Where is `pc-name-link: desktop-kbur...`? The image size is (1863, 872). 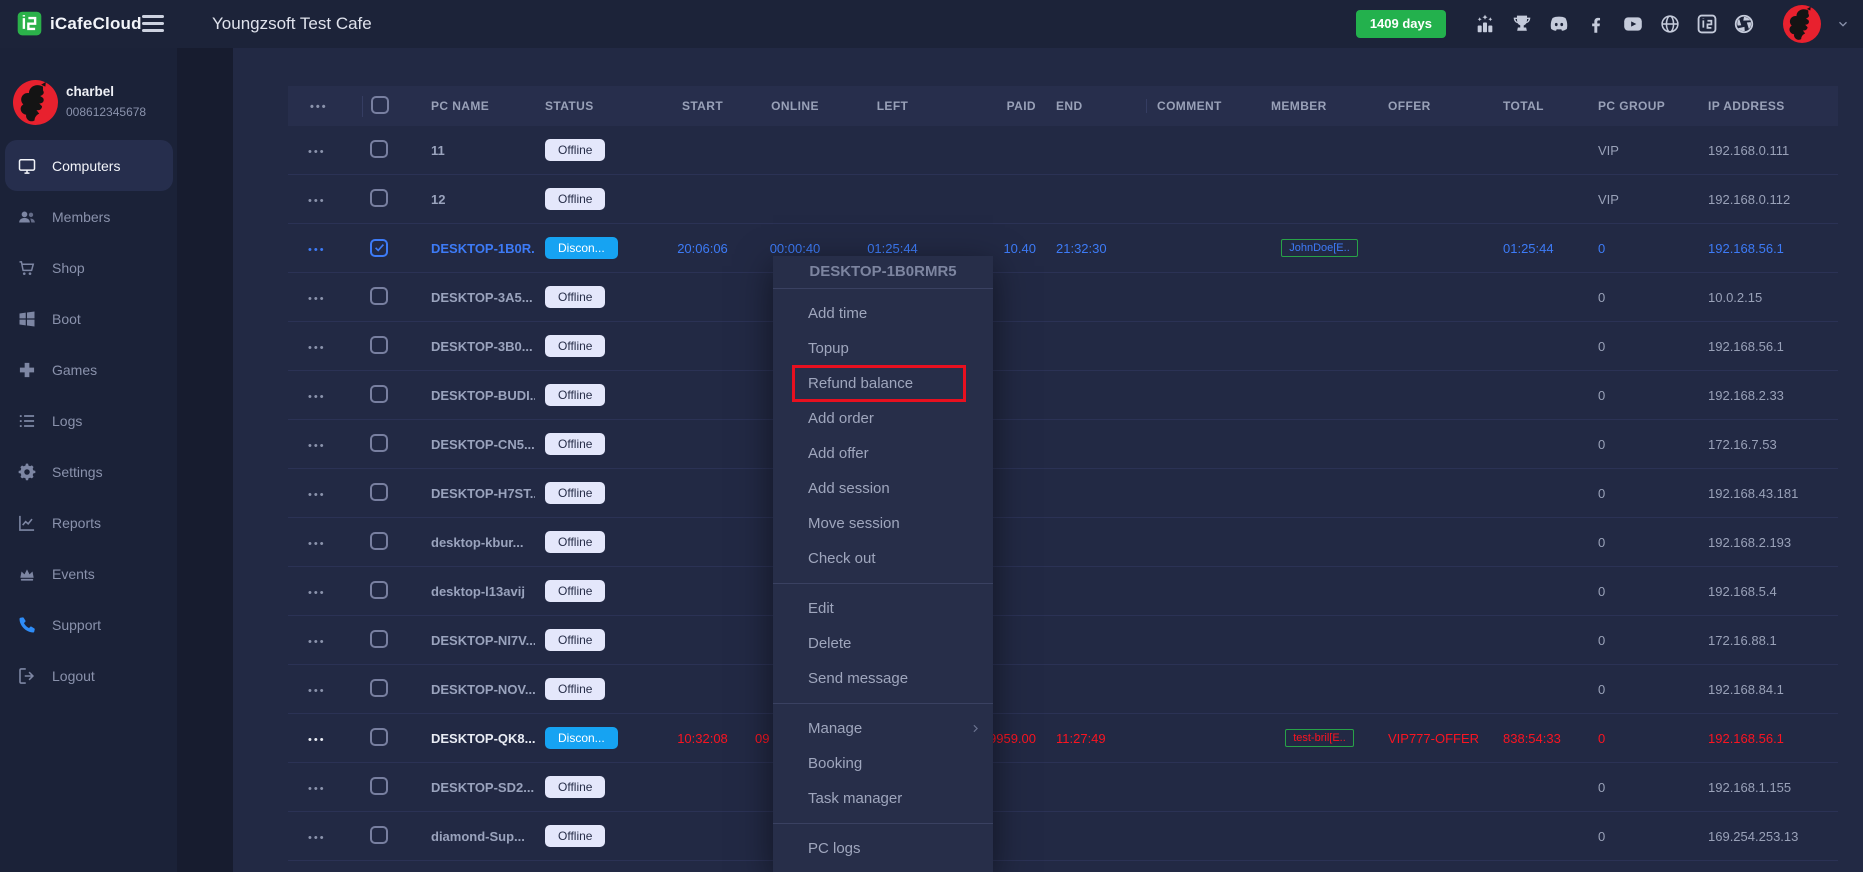 pc-name-link: desktop-kbur... is located at coordinates (477, 542).